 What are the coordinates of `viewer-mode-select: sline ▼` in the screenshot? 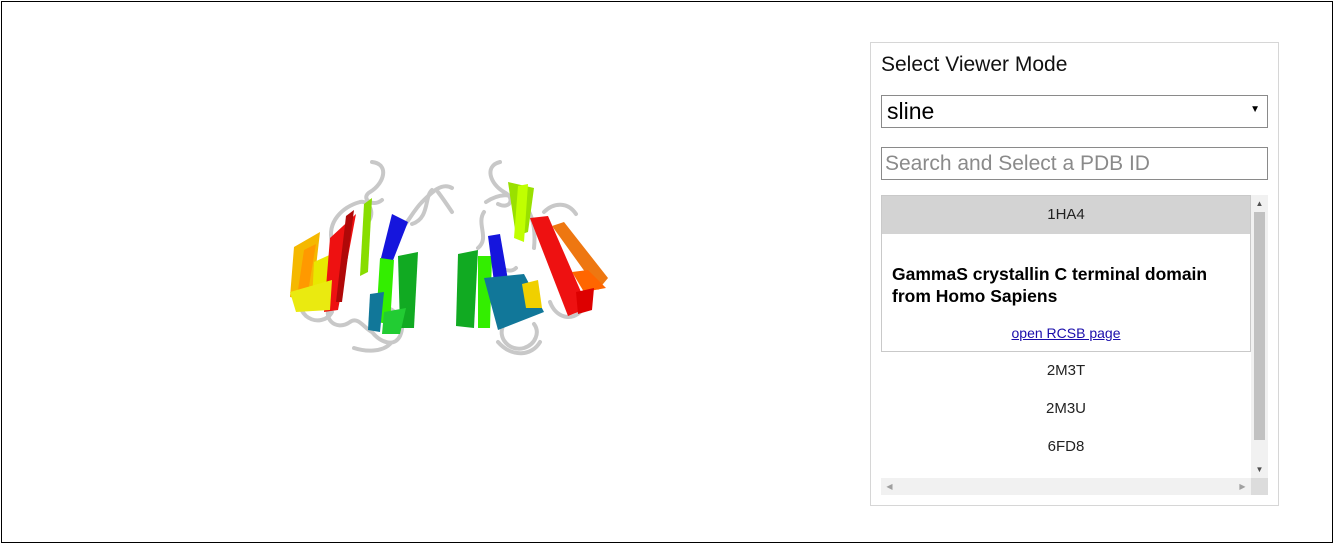 It's located at (1074, 111).